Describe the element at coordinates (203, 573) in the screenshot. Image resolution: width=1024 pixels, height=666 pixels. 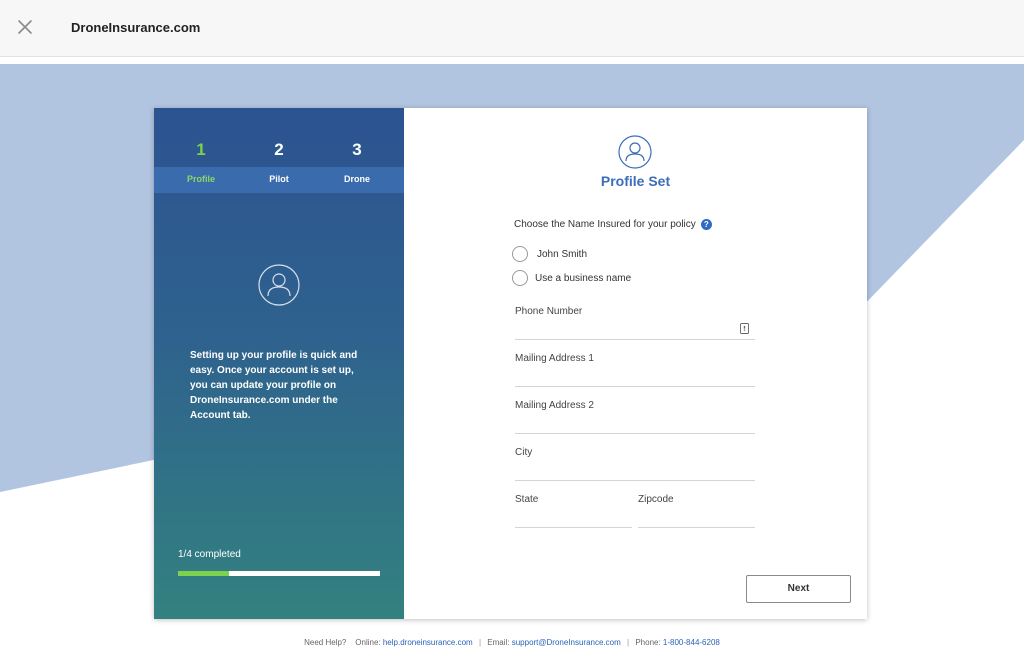
I see `progress-fill` at that location.